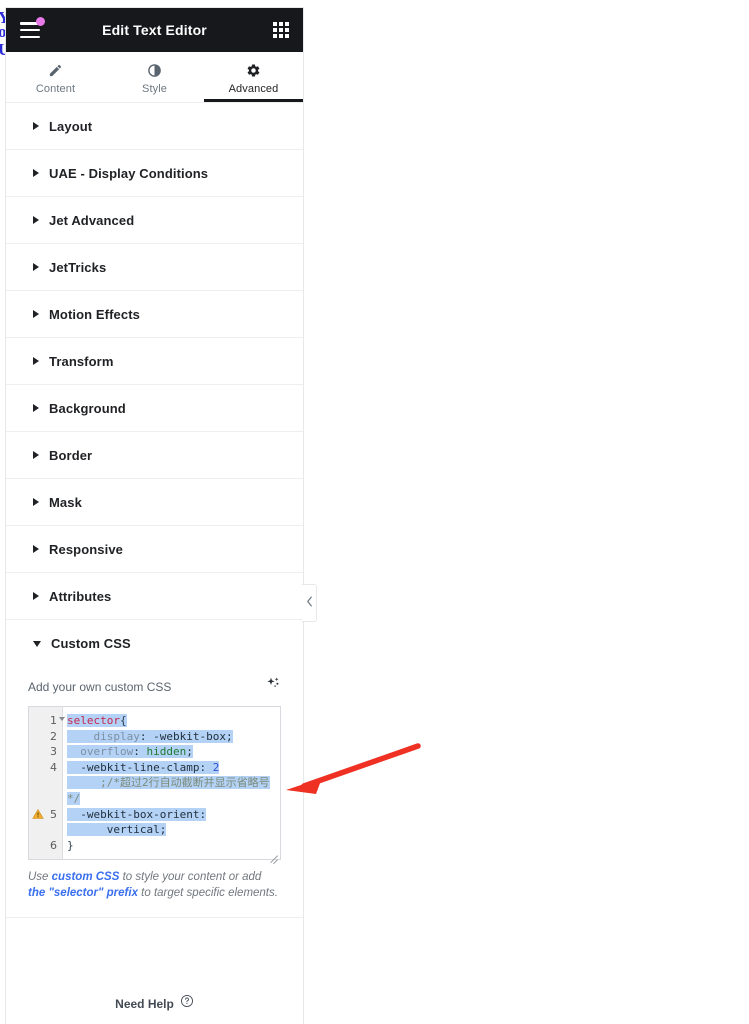  Describe the element at coordinates (107, 752) in the screenshot. I see `code-token-overflow-prop: overflow` at that location.